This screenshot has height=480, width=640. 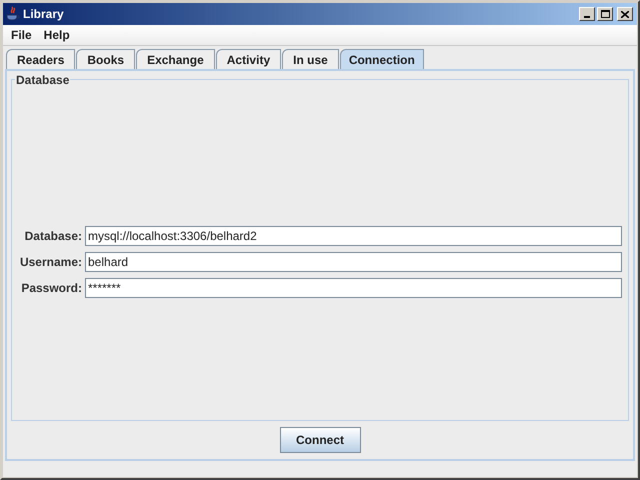 I want to click on menu-item: File, so click(x=21, y=35).